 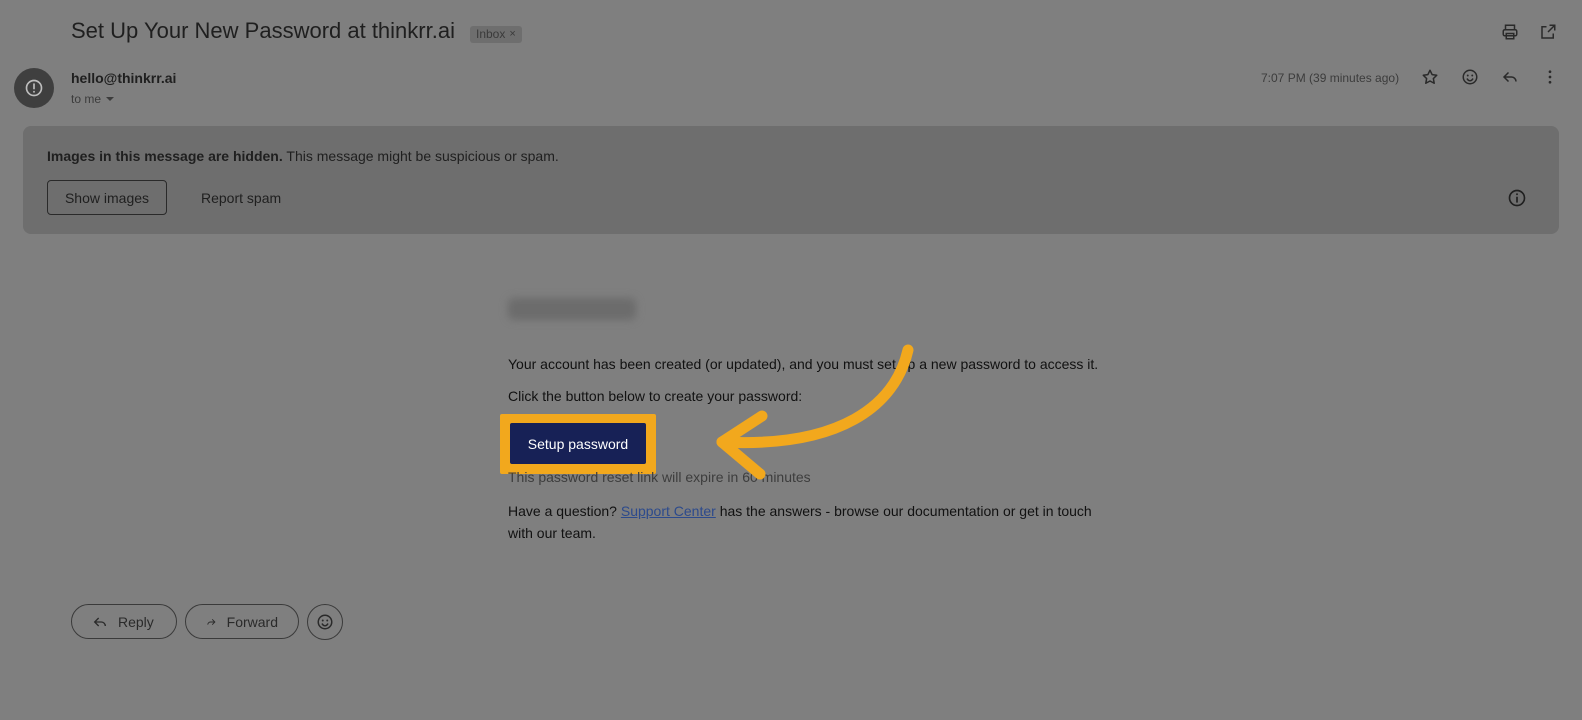 What do you see at coordinates (1548, 32) in the screenshot?
I see `open-in-new-window-icon` at bounding box center [1548, 32].